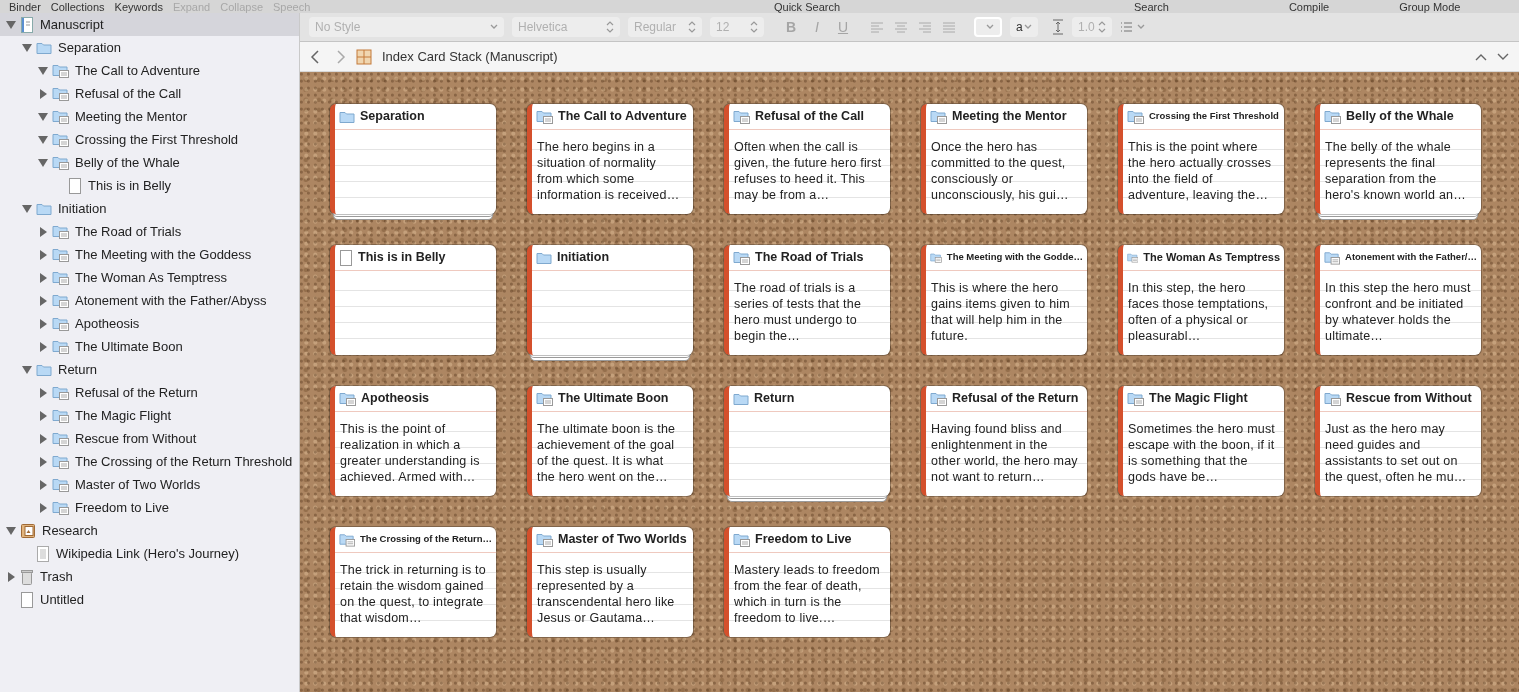 Image resolution: width=1519 pixels, height=692 pixels. I want to click on binder-item-label: Belly of the Whale, so click(127, 162).